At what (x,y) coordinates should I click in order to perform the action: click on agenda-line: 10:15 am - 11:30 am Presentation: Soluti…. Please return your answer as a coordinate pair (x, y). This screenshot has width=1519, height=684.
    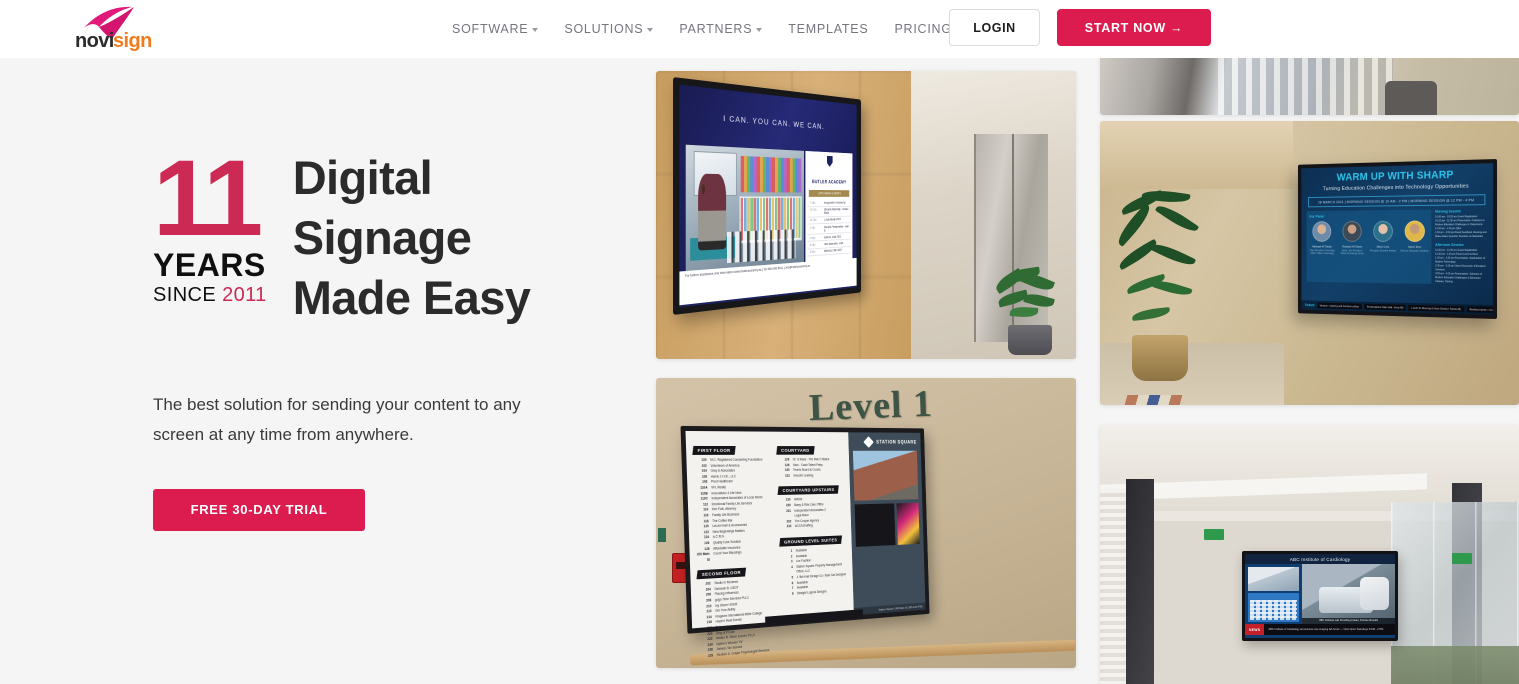
    Looking at the image, I should click on (1460, 223).